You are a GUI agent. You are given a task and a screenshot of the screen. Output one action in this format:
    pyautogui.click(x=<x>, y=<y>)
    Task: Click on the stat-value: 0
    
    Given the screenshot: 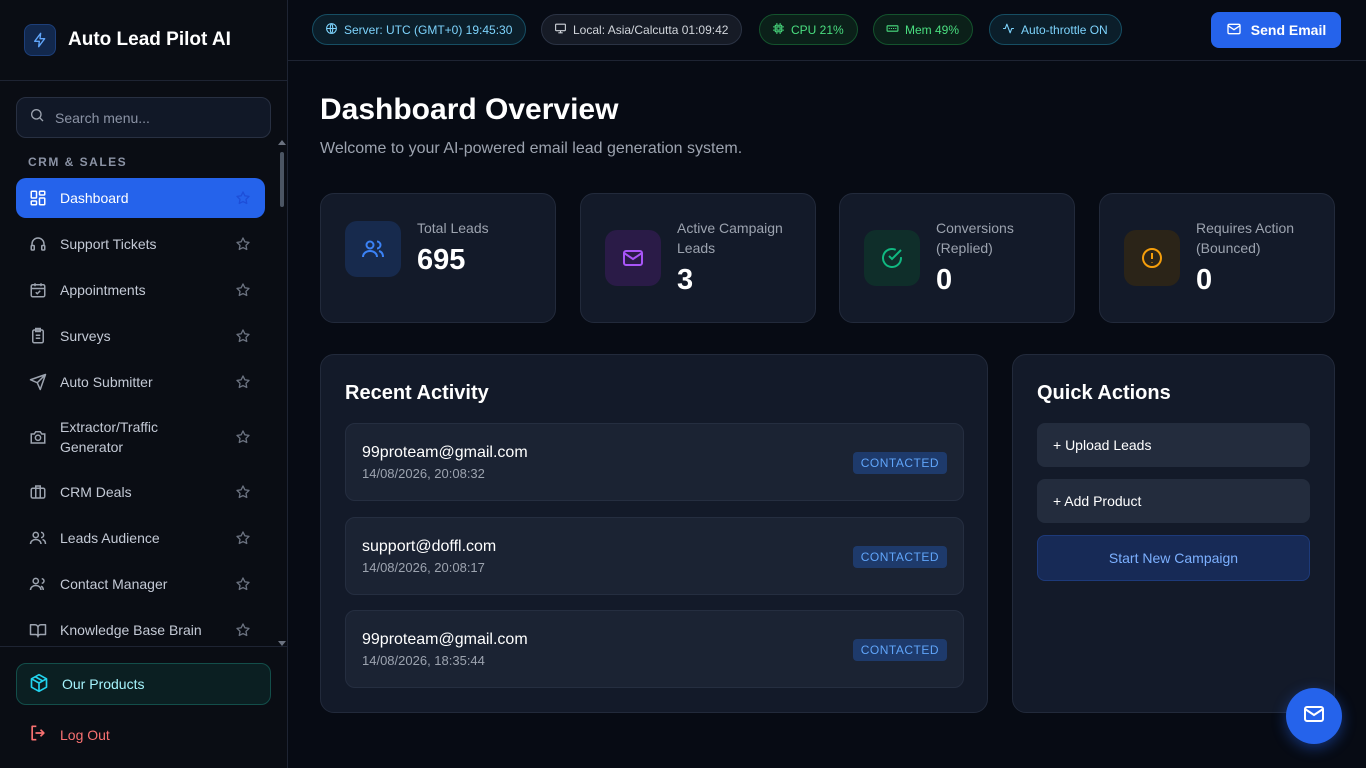 What is the action you would take?
    pyautogui.click(x=944, y=280)
    